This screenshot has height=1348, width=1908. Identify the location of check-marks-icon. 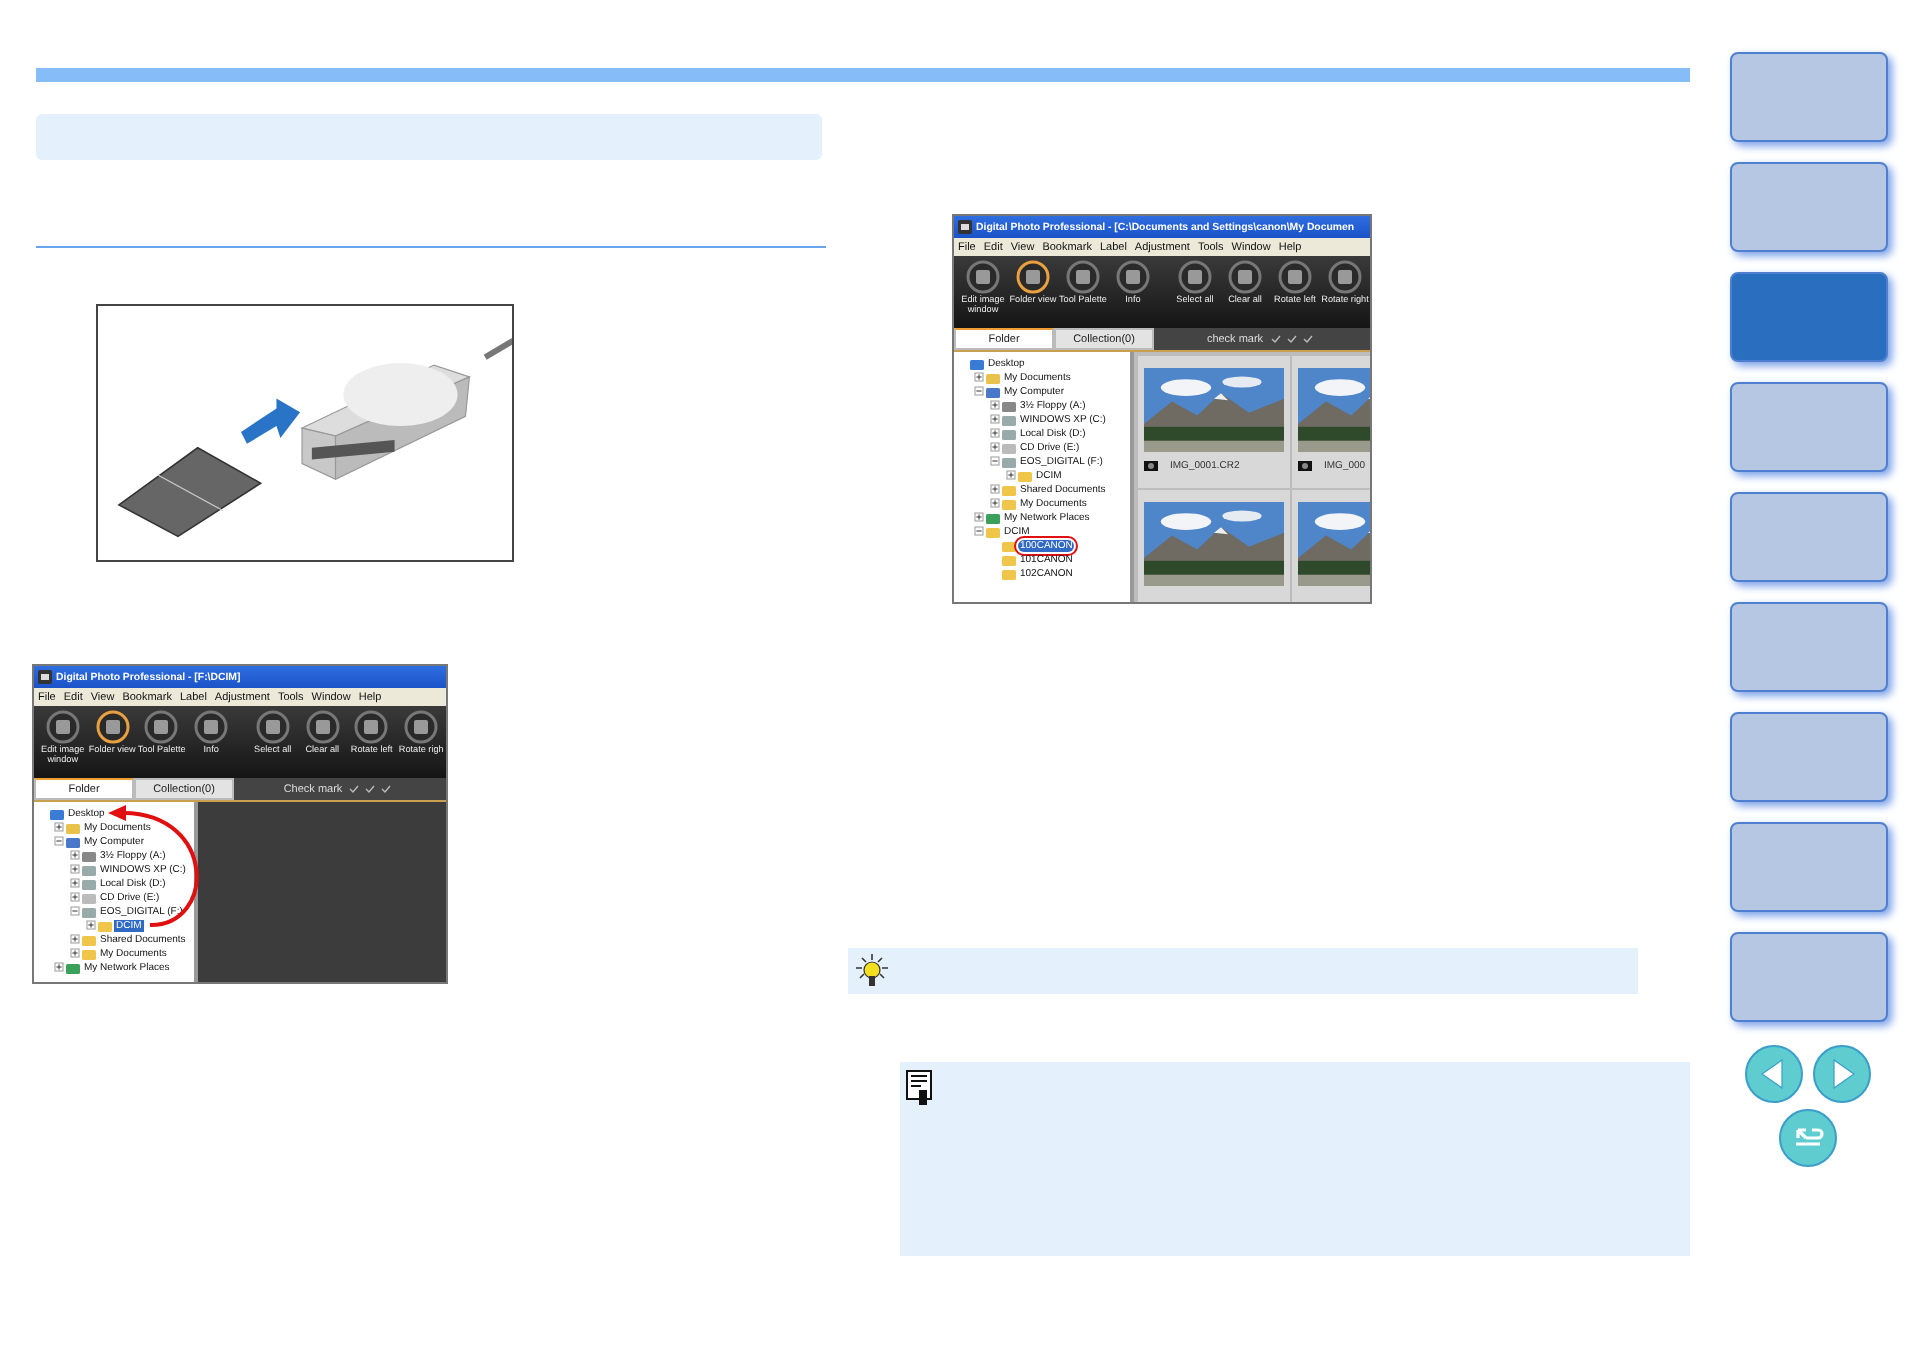
(1293, 339).